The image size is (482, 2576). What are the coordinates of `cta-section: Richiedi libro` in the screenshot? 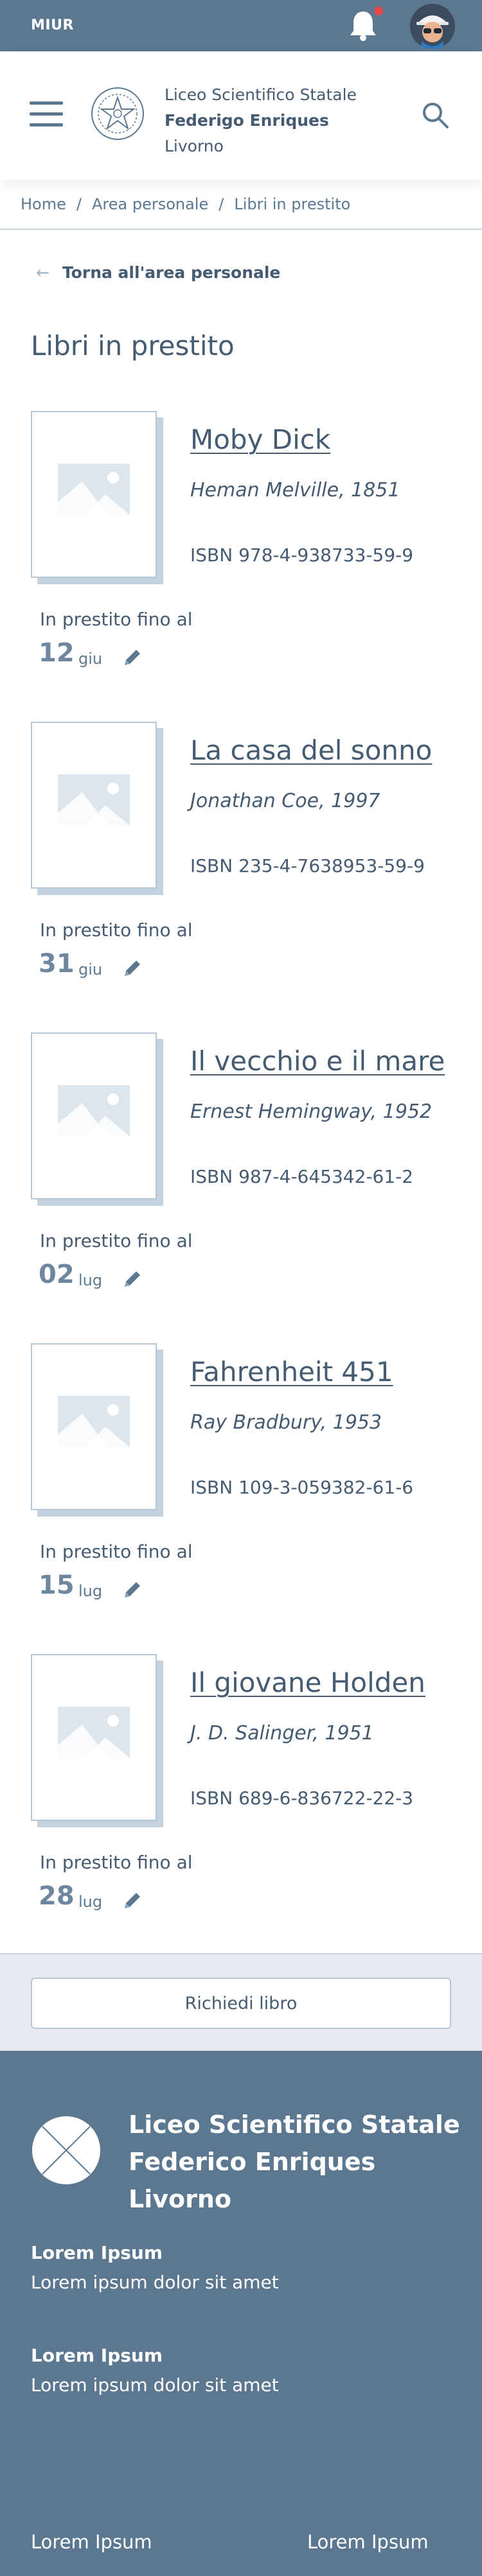 It's located at (241, 2002).